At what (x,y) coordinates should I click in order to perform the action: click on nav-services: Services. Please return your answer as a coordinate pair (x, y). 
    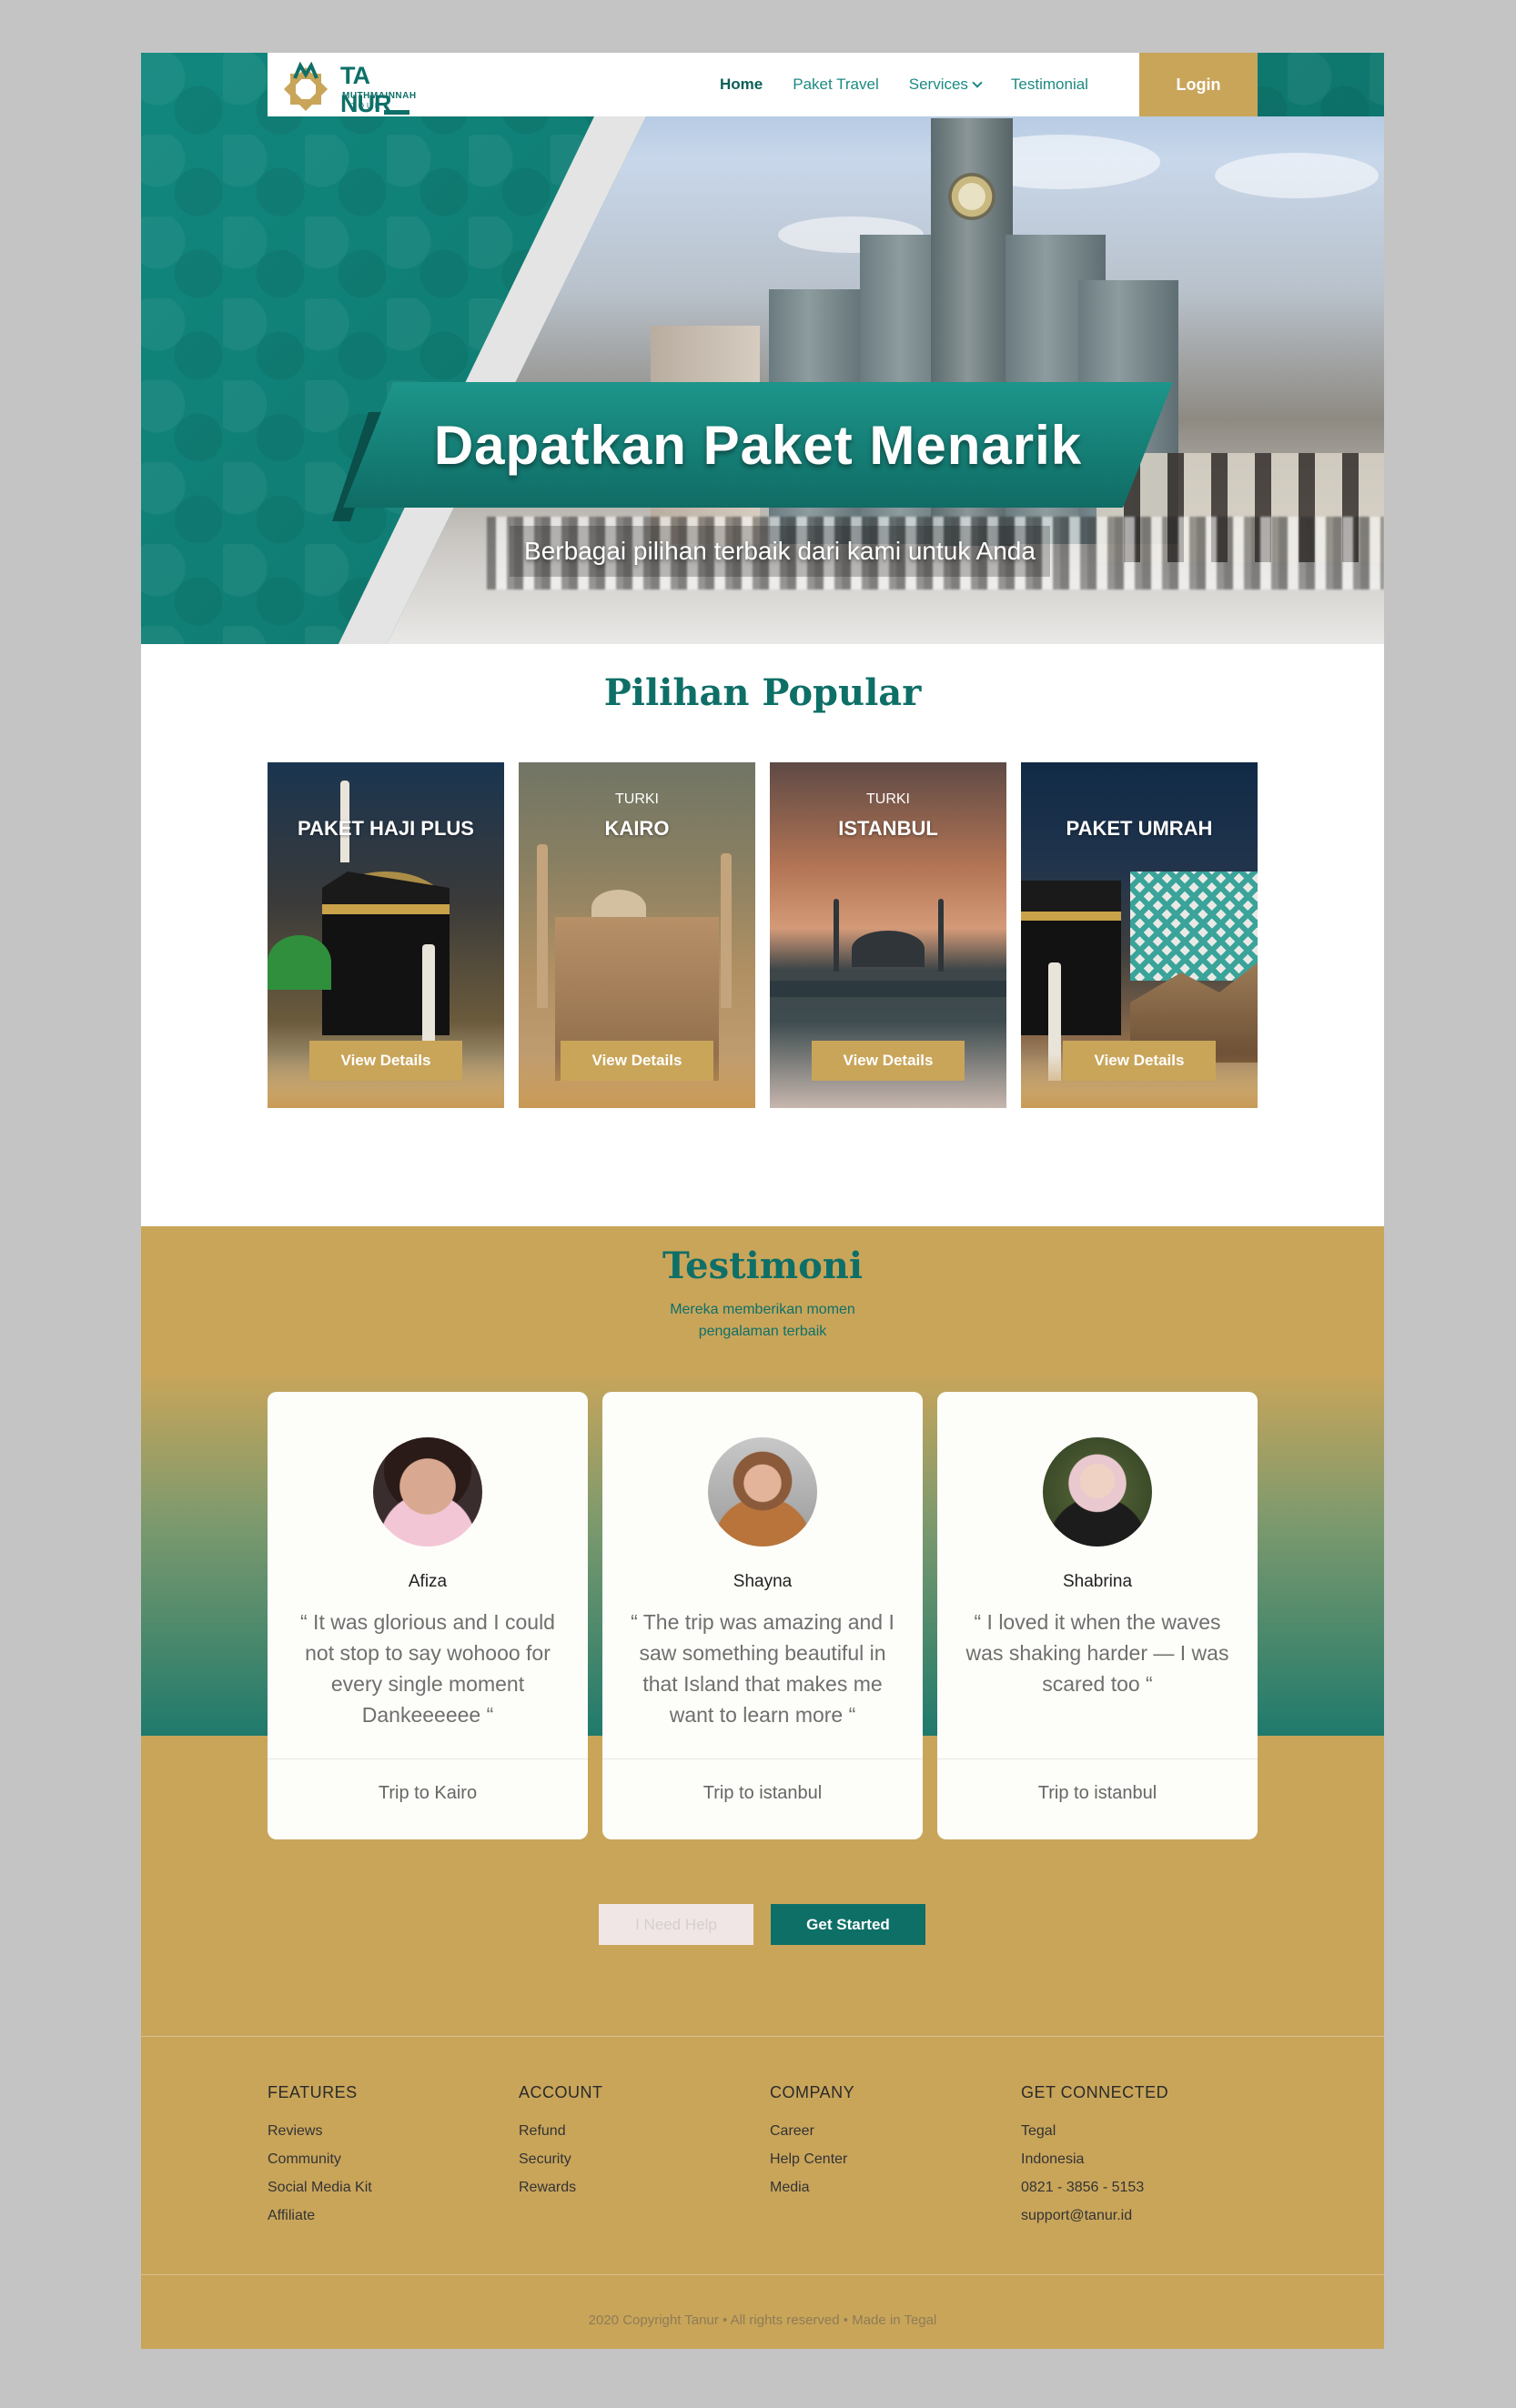
    Looking at the image, I should click on (945, 85).